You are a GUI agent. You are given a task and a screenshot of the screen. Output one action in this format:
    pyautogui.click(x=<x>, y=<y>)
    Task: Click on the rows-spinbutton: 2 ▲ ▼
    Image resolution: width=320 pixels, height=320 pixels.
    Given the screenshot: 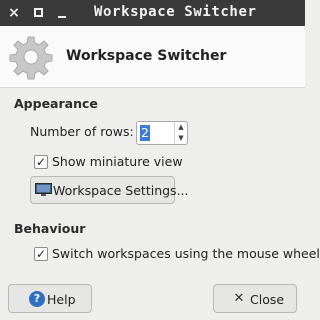 What is the action you would take?
    pyautogui.click(x=162, y=133)
    